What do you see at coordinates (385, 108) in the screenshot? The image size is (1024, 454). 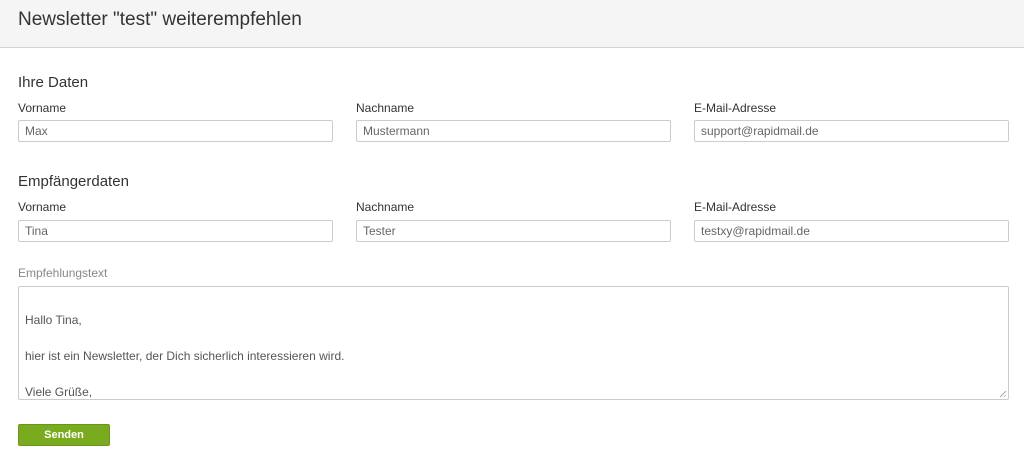 I see `sender-lastname-label: Nachname` at bounding box center [385, 108].